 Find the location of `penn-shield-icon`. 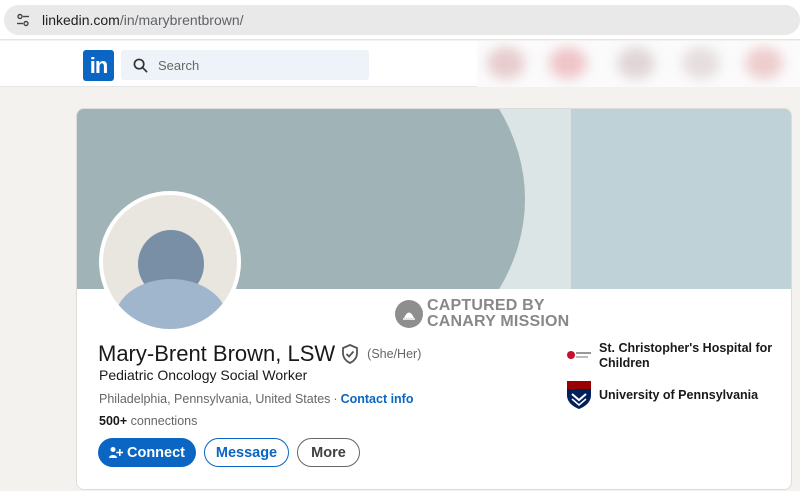

penn-shield-icon is located at coordinates (579, 395).